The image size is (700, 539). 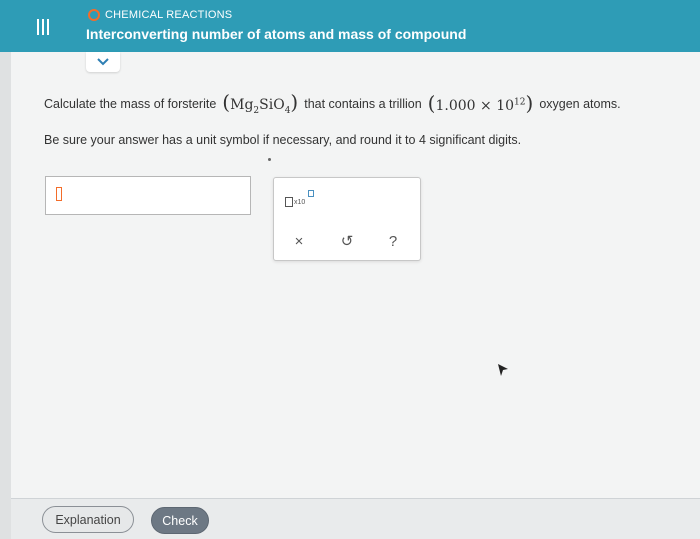 I want to click on explanation-button: Explanation, so click(x=88, y=519).